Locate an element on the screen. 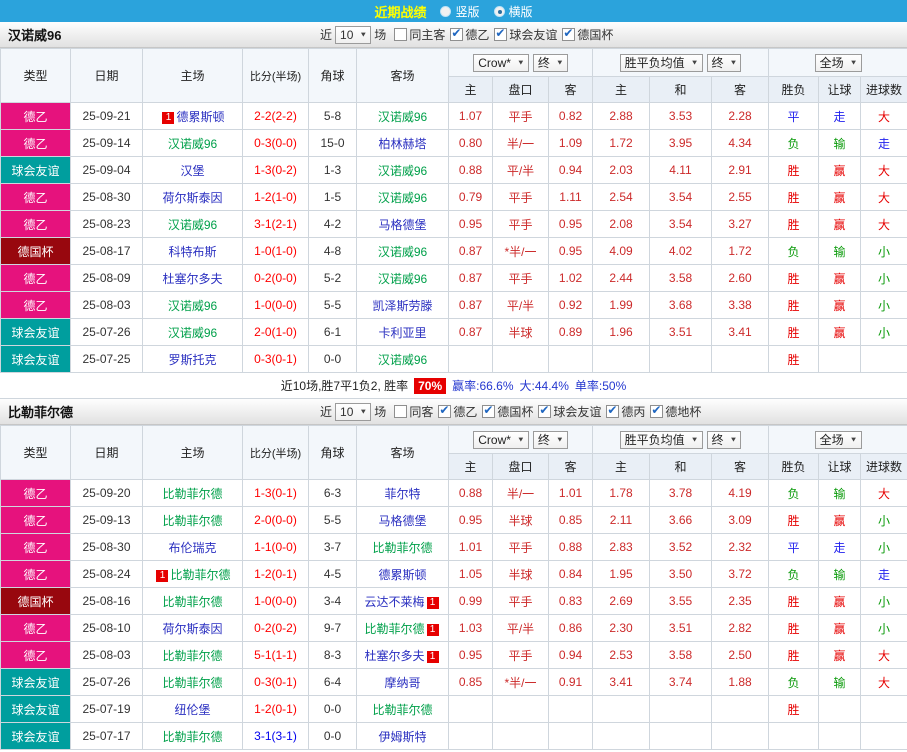  team-link: 罗斯托克 is located at coordinates (192, 360).